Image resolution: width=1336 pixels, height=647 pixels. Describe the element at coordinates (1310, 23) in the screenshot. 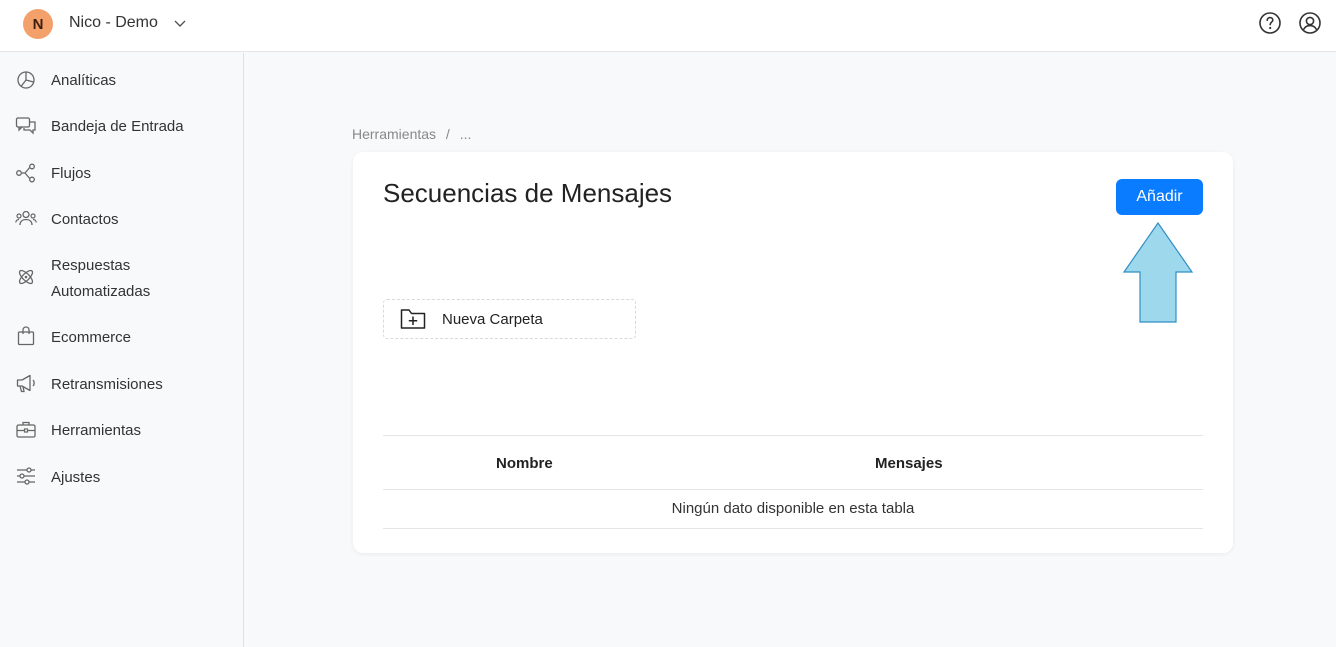

I see `user-account-icon` at that location.